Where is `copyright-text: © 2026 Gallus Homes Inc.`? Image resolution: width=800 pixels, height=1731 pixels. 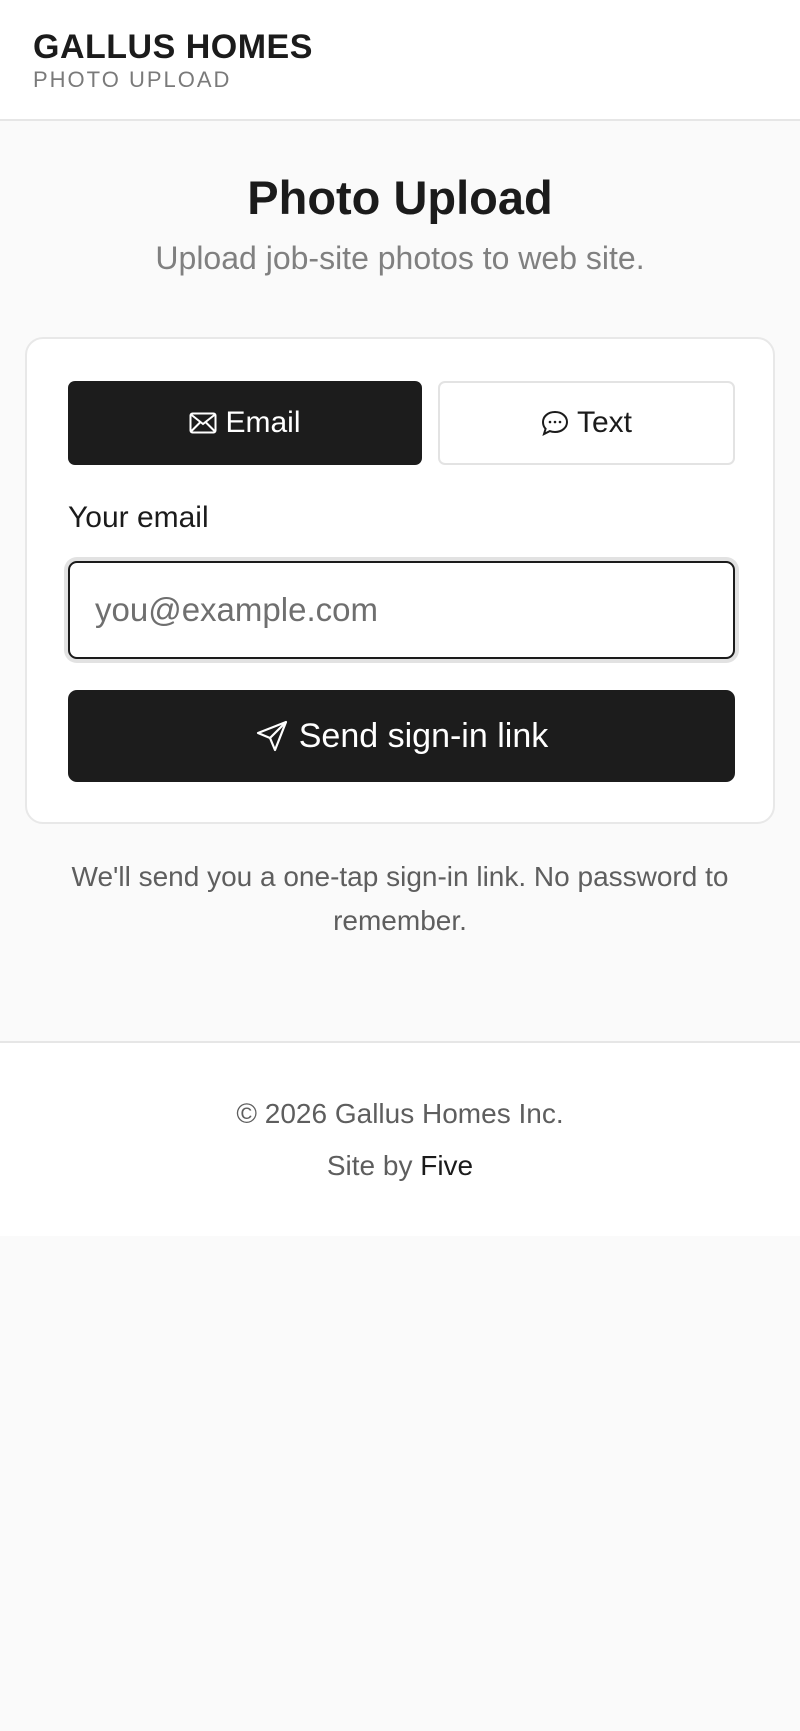 copyright-text: © 2026 Gallus Homes Inc. is located at coordinates (400, 1113).